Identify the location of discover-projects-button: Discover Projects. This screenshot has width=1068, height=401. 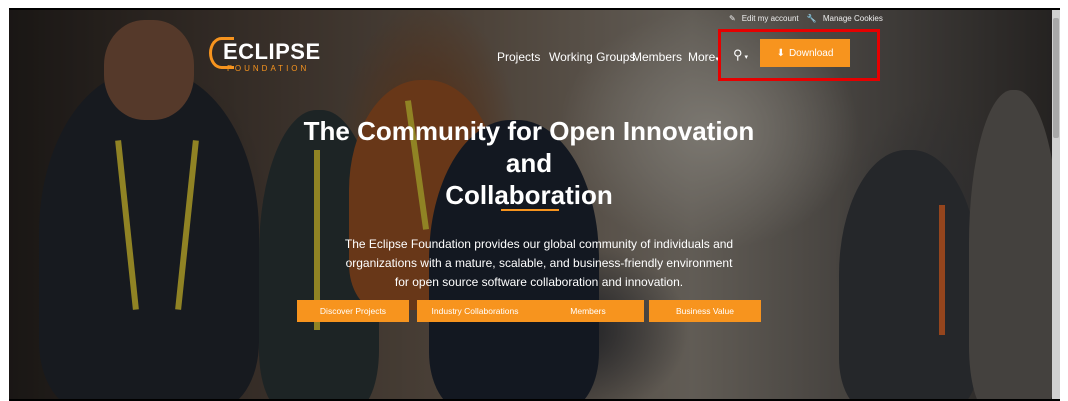
(353, 311).